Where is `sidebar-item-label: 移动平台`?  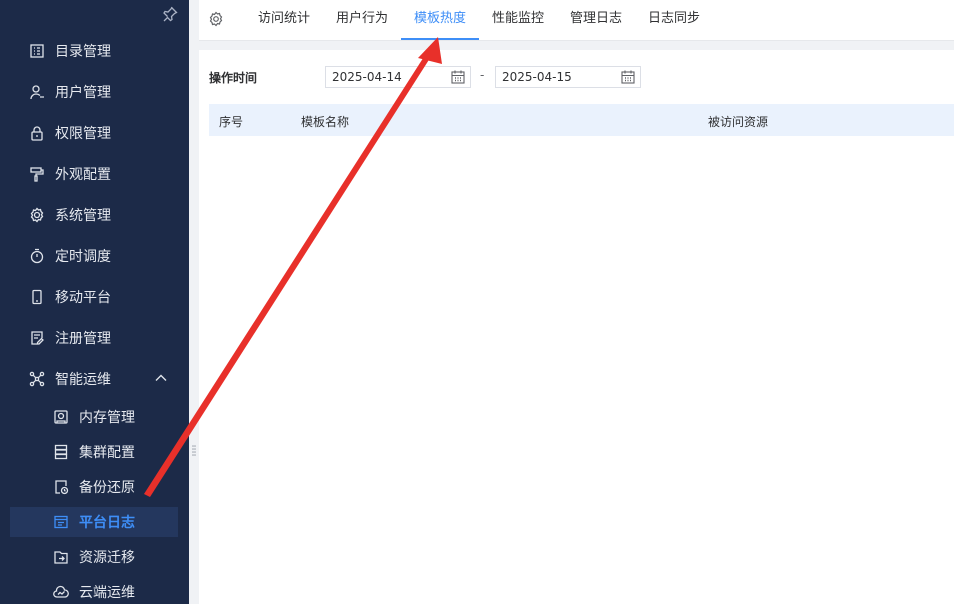 sidebar-item-label: 移动平台 is located at coordinates (83, 298).